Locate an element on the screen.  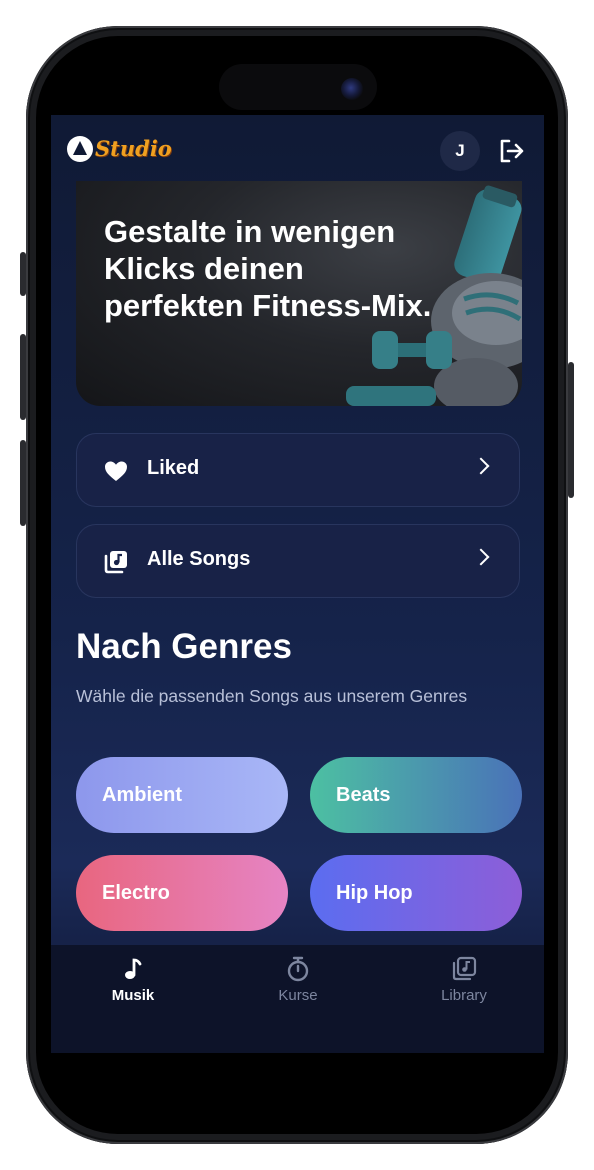
user-avatar: J is located at coordinates (460, 151).